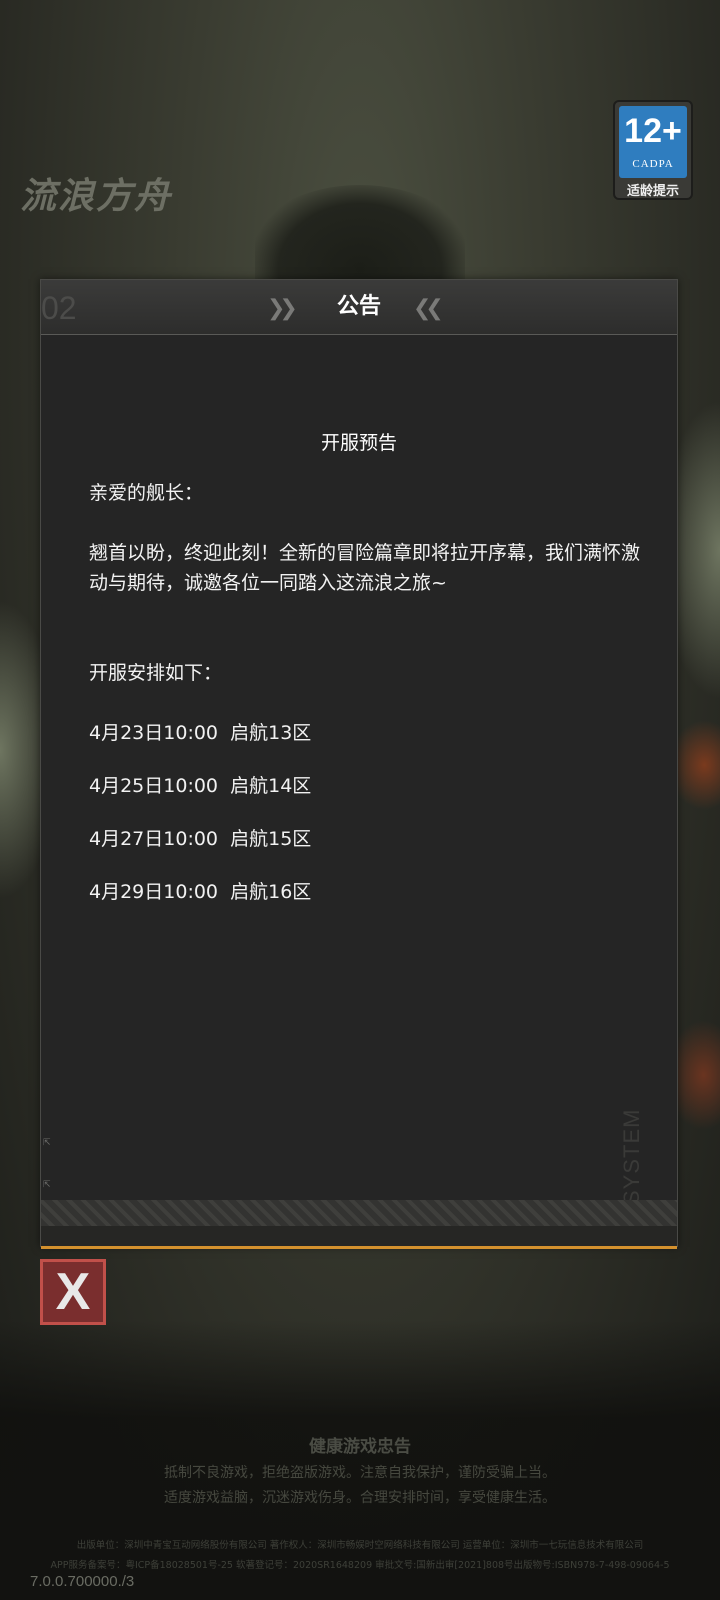 This screenshot has width=720, height=1600. Describe the element at coordinates (653, 131) in the screenshot. I see `age-rating-number: 12+` at that location.